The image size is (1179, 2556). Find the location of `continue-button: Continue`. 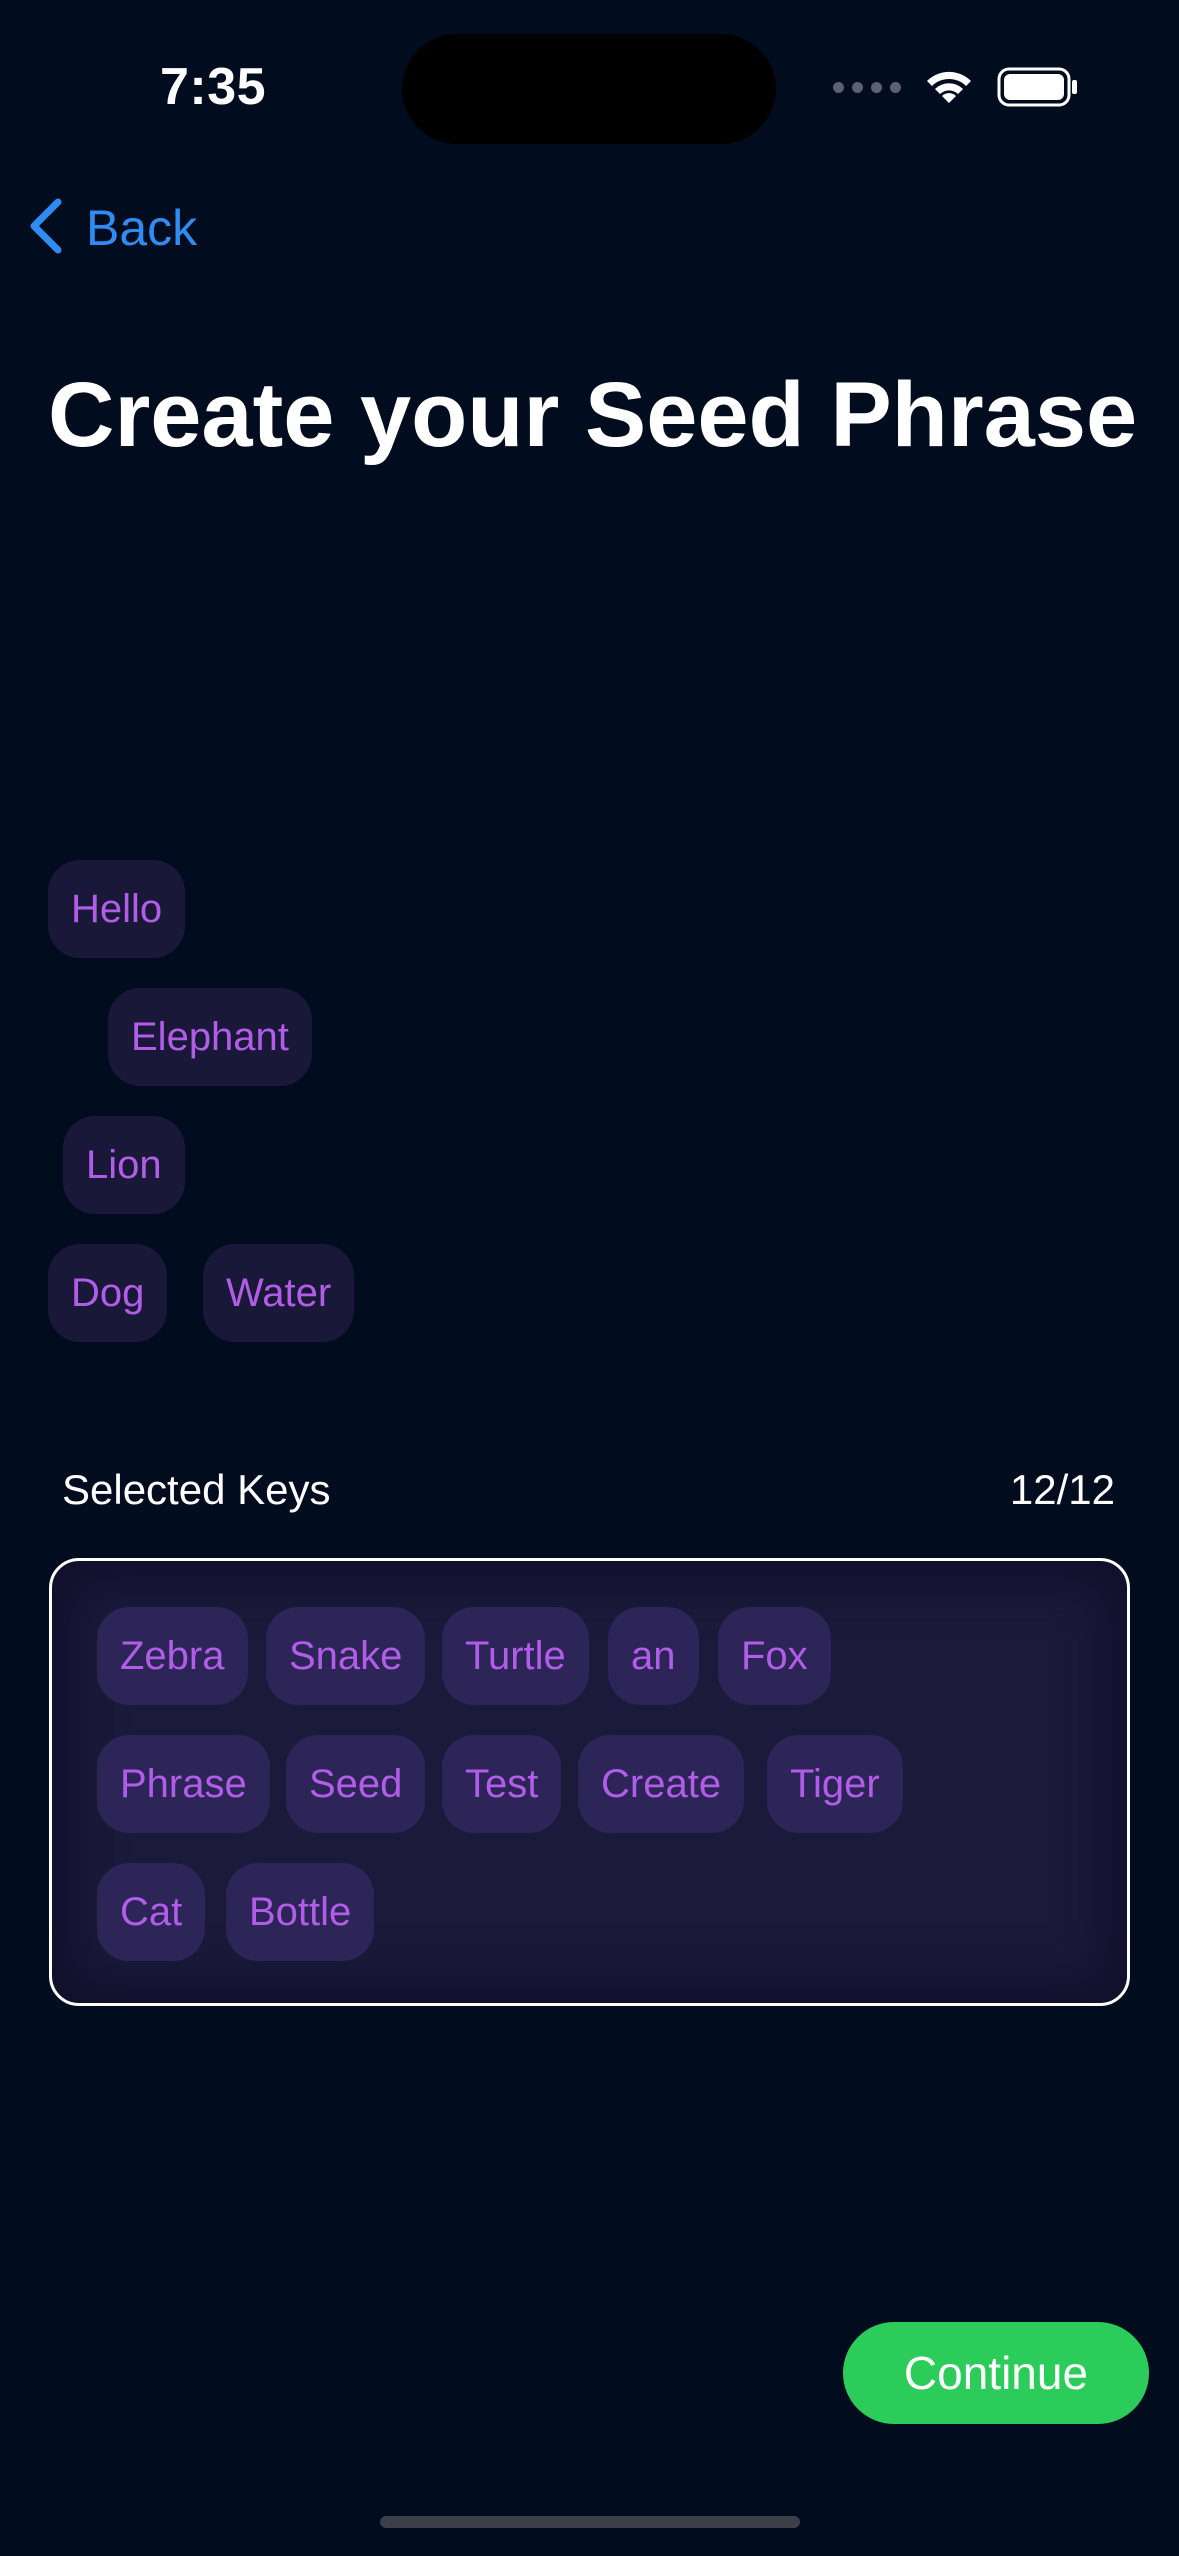

continue-button: Continue is located at coordinates (996, 2373).